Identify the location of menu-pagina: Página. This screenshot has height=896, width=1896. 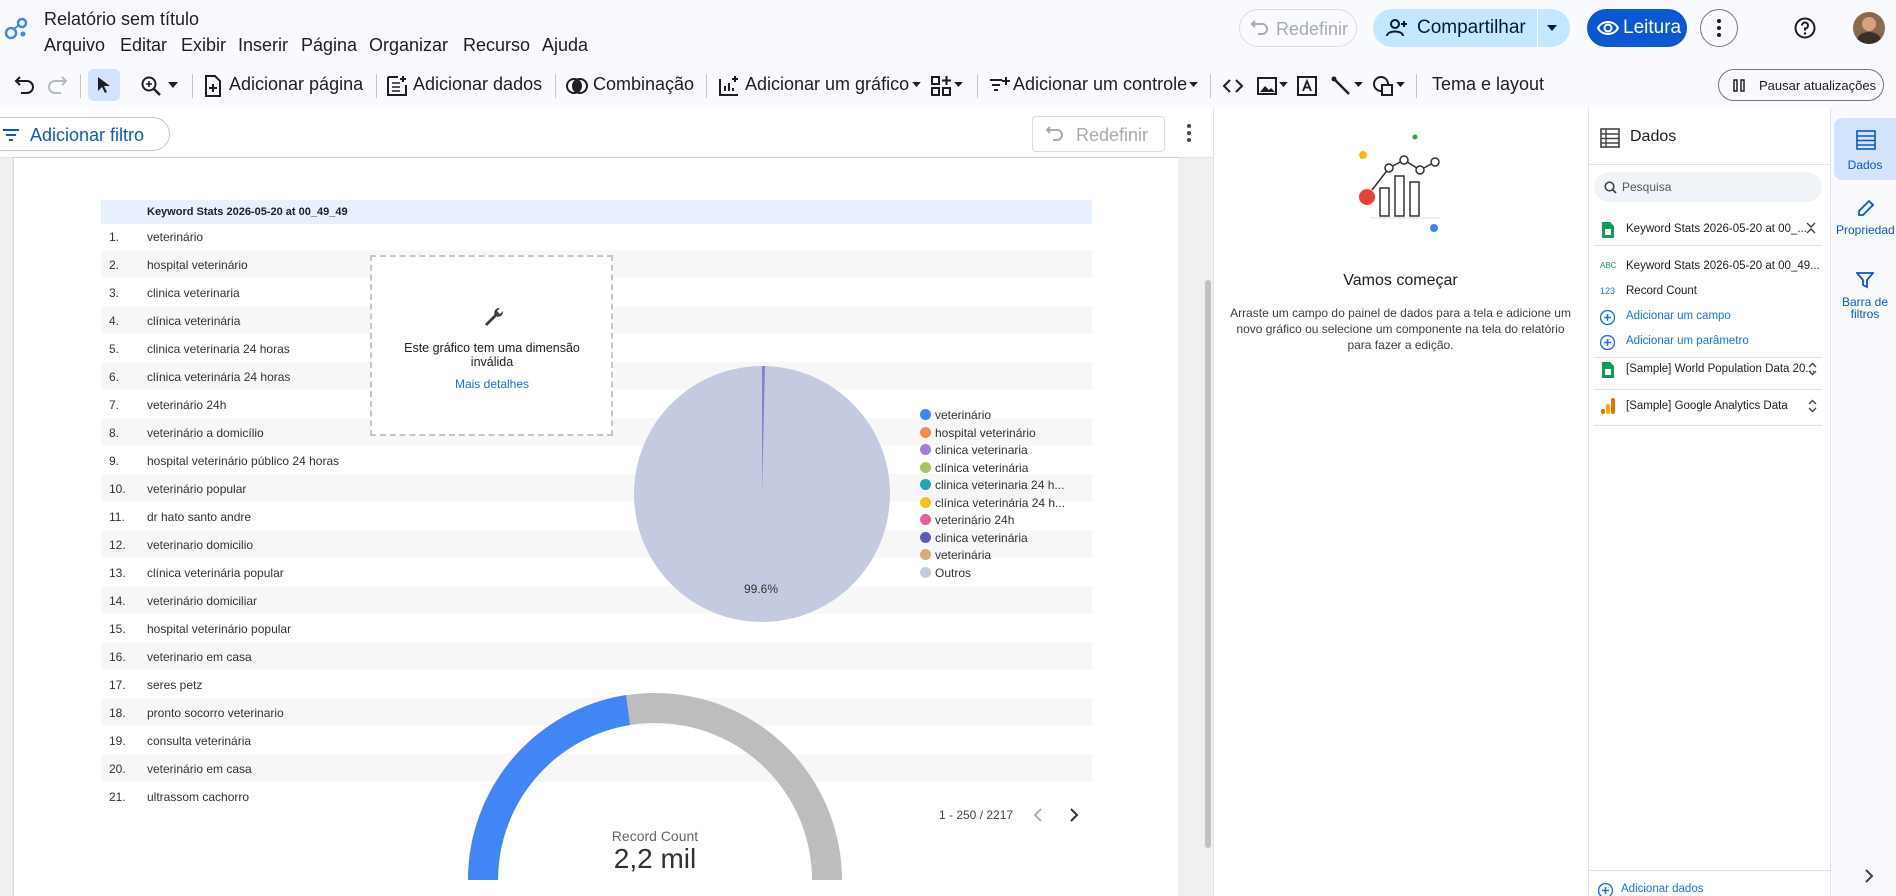
(329, 45).